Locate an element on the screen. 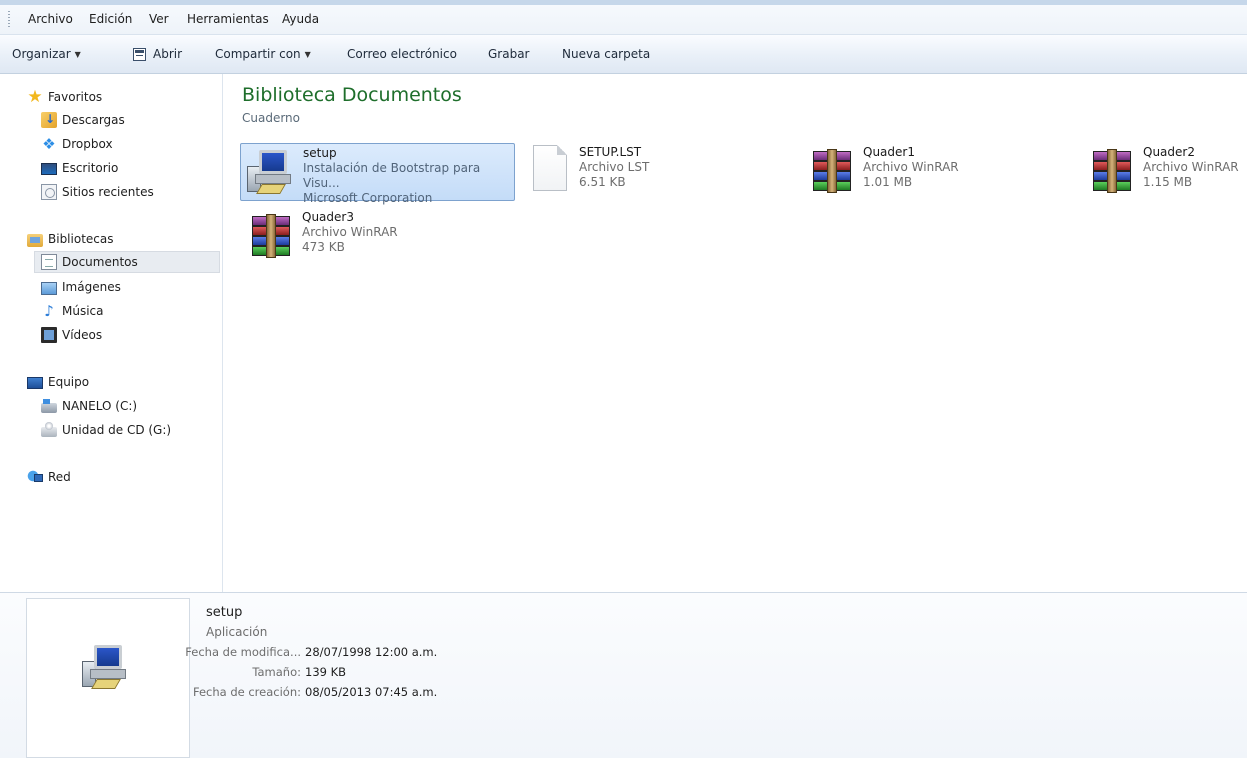  open-icon is located at coordinates (139, 54).